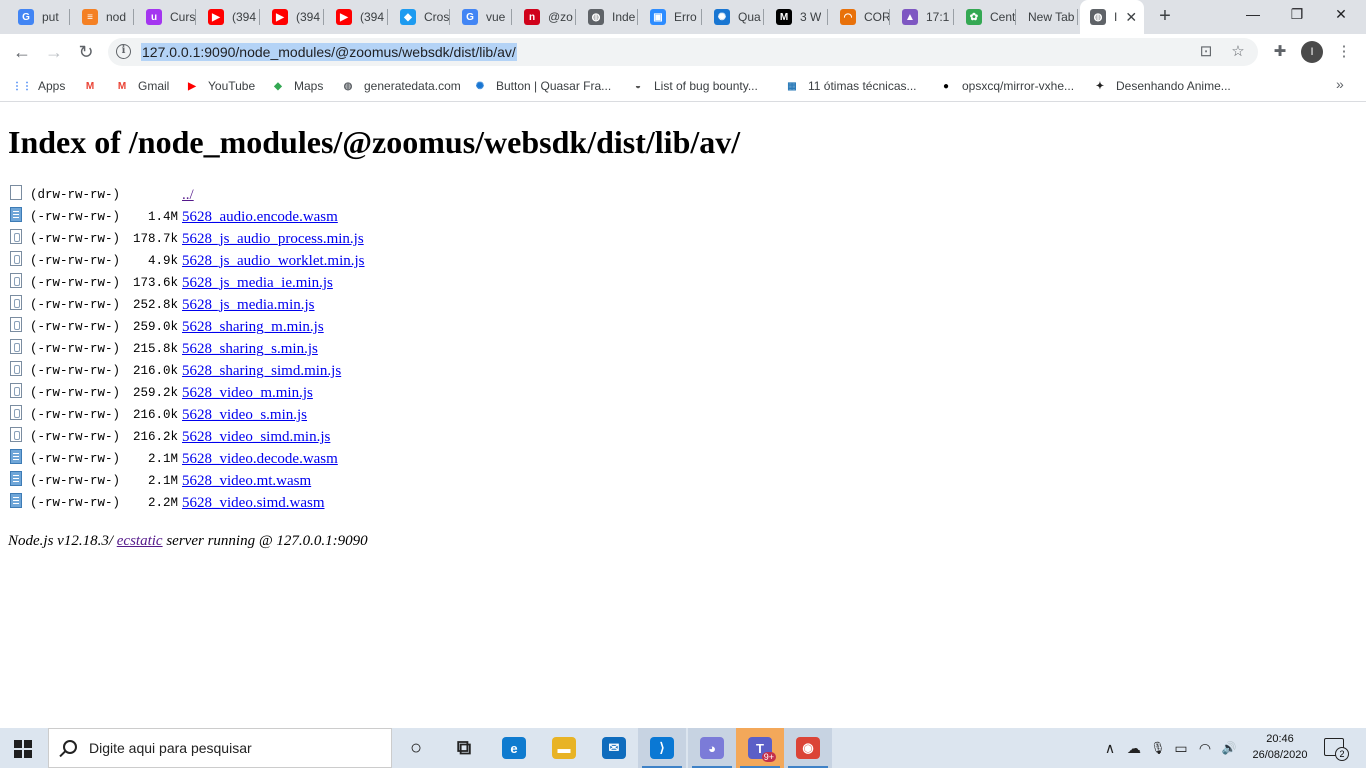  Describe the element at coordinates (860, 17) in the screenshot. I see `tab-14: ◠ COR` at that location.